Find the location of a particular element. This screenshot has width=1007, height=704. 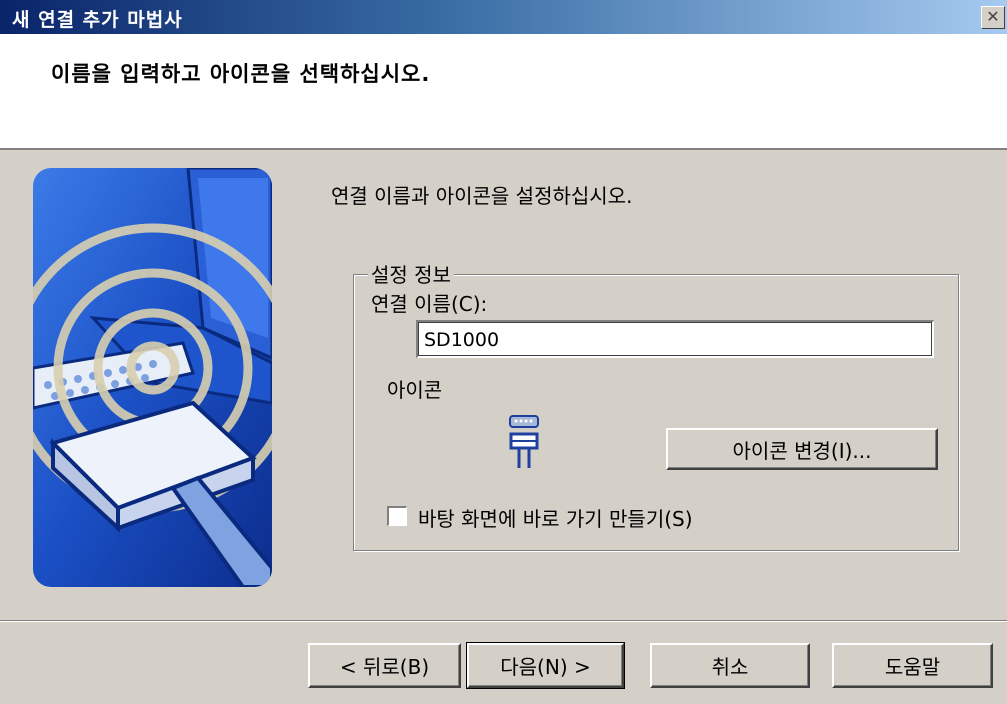

help-button-label: 도움말 is located at coordinates (912, 667).